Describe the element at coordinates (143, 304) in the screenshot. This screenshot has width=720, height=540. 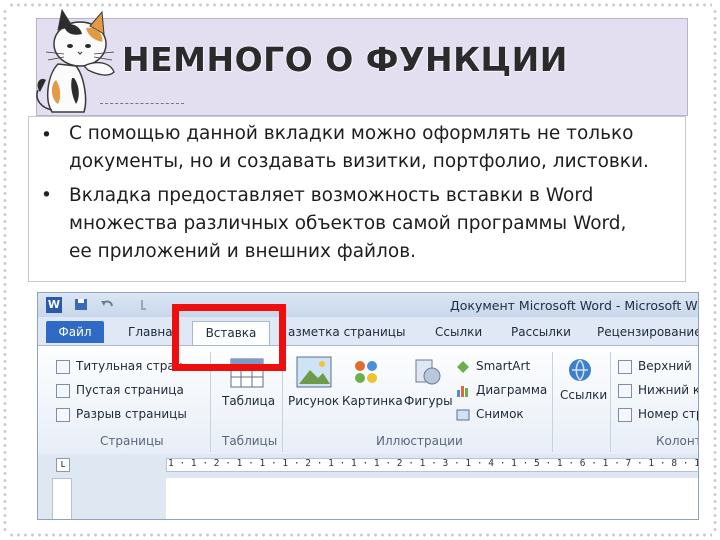
I see `redo-icon` at that location.